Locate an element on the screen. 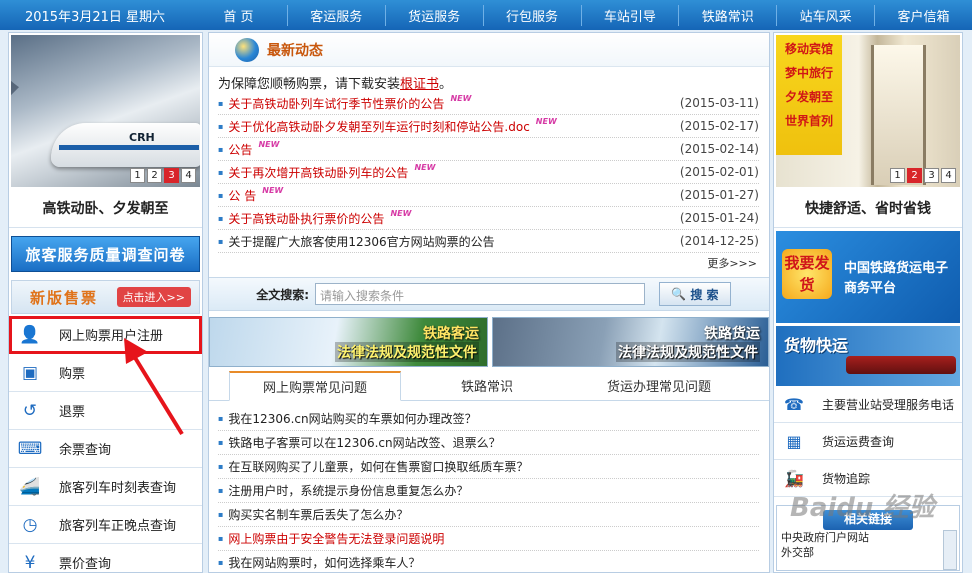  freight-law-banner: 铁路货运 法律法规及规范性文件 is located at coordinates (630, 342).